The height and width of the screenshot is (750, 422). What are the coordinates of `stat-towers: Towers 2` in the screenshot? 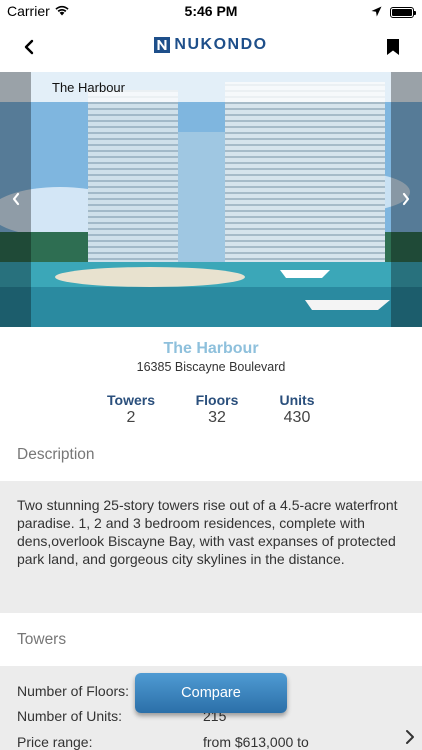 It's located at (131, 409).